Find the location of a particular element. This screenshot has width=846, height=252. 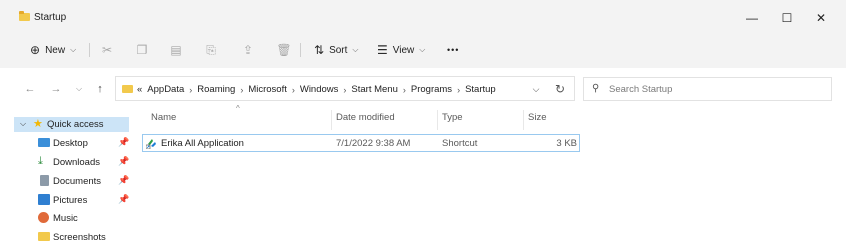

music-icon is located at coordinates (43, 217).